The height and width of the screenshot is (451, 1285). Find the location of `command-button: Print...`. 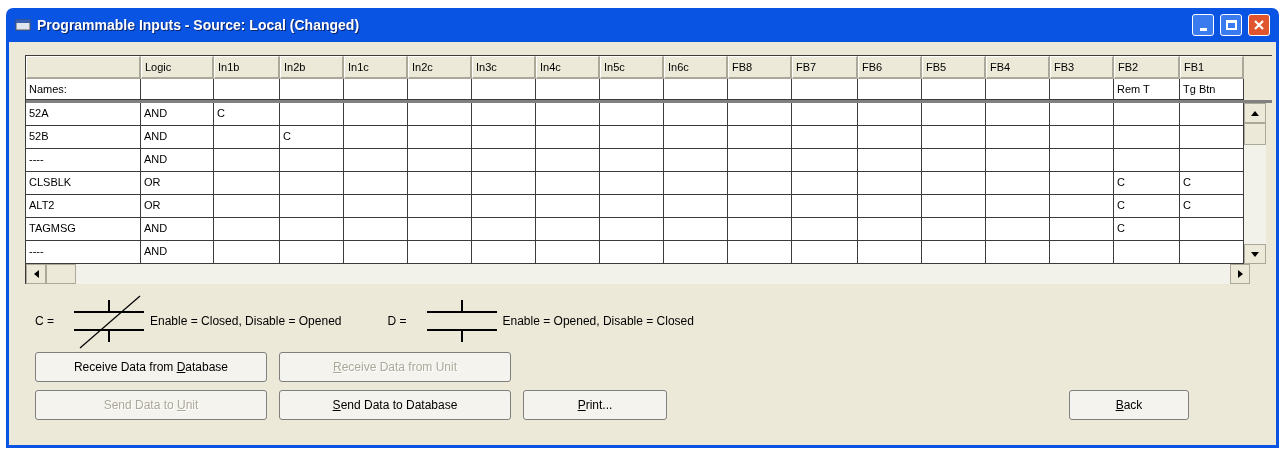

command-button: Print... is located at coordinates (595, 405).